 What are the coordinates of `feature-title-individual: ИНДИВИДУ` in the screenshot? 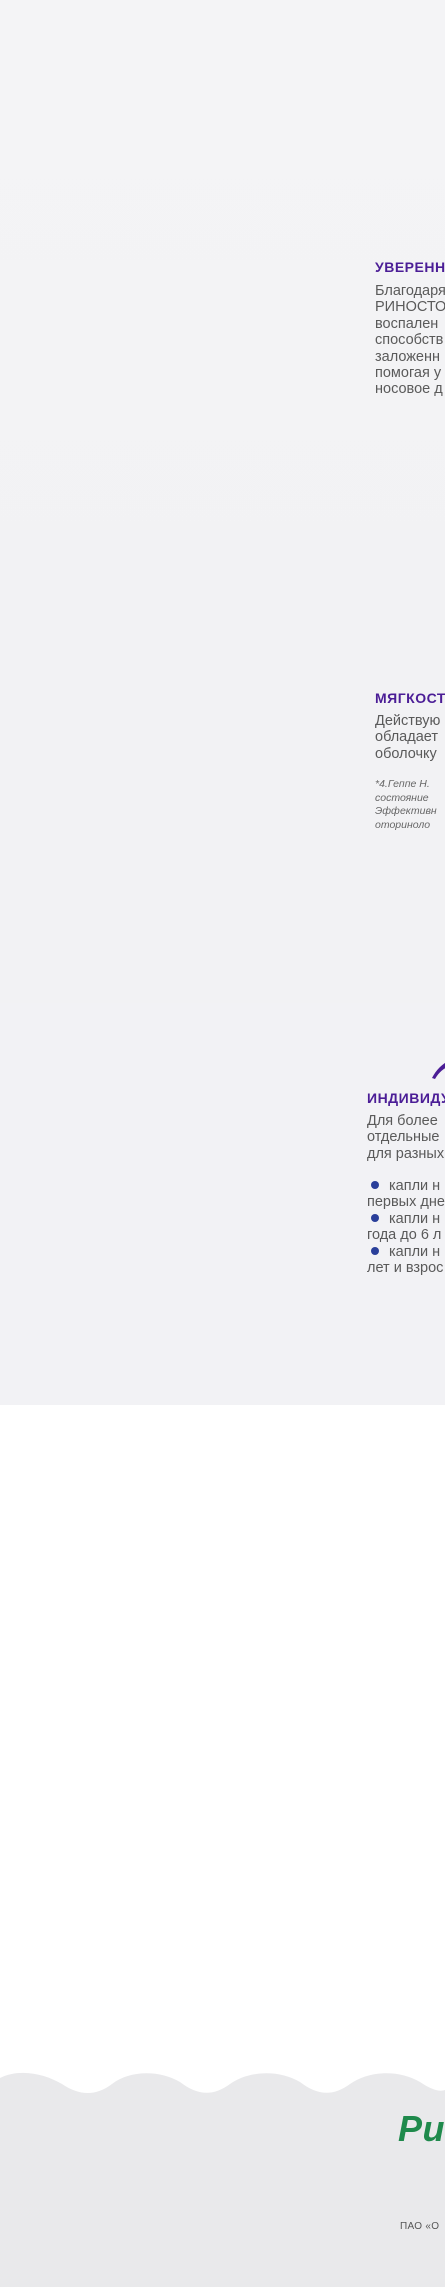 It's located at (406, 1098).